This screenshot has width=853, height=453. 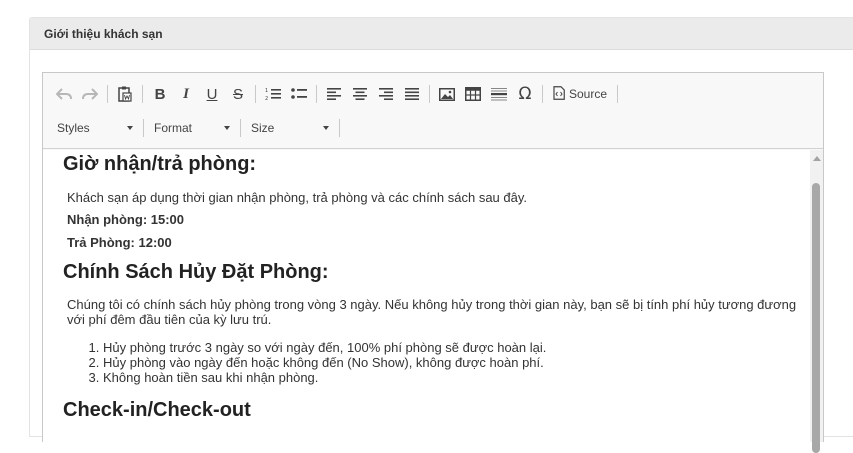 I want to click on format-label: Format, so click(x=173, y=128).